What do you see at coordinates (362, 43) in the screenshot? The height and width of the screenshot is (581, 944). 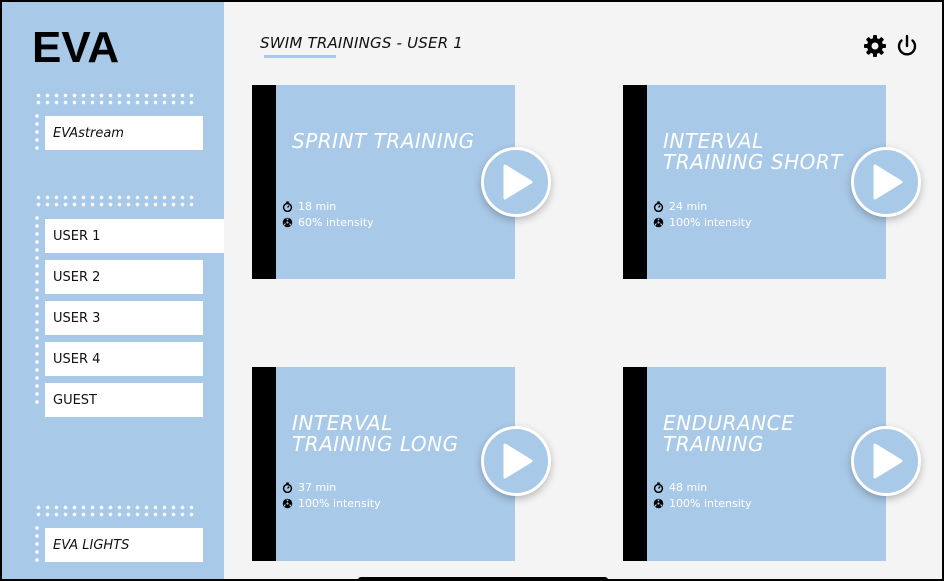 I see `page-title: SWIM TRAININGS - USER 1` at bounding box center [362, 43].